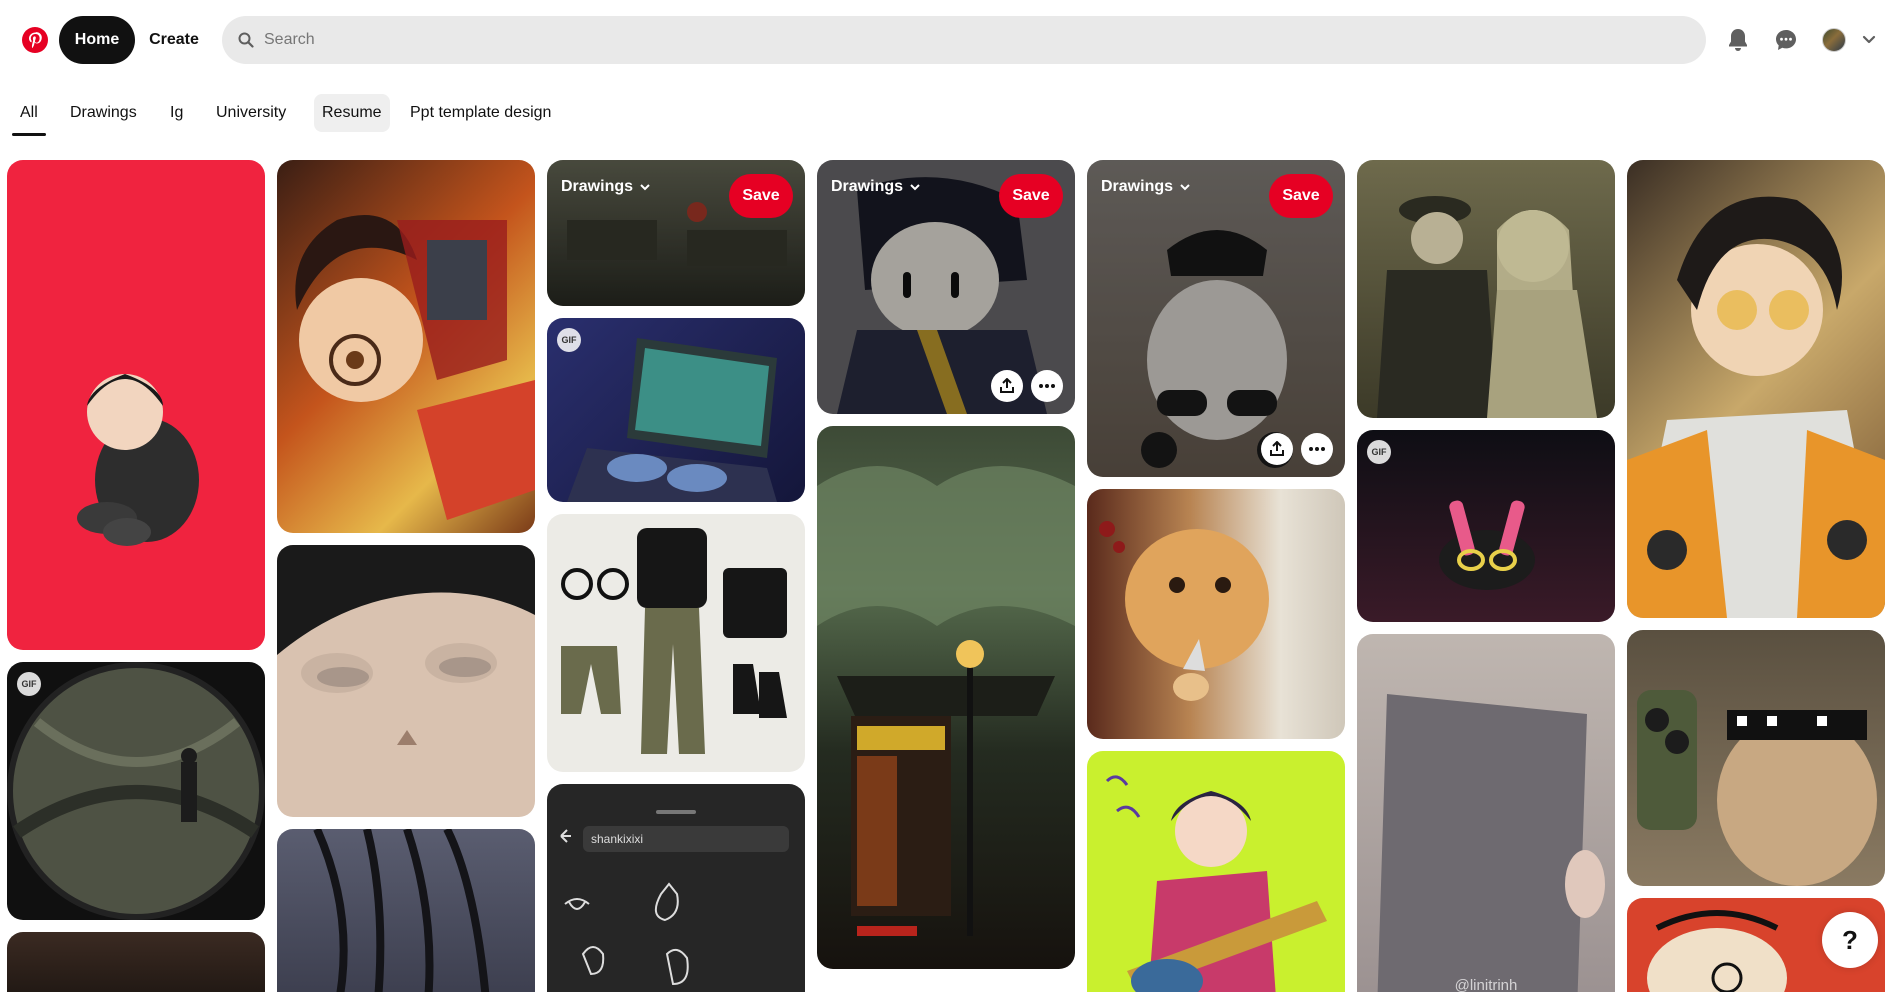 Image resolution: width=1888 pixels, height=992 pixels. I want to click on pin-card: @linitrinh, so click(1486, 813).